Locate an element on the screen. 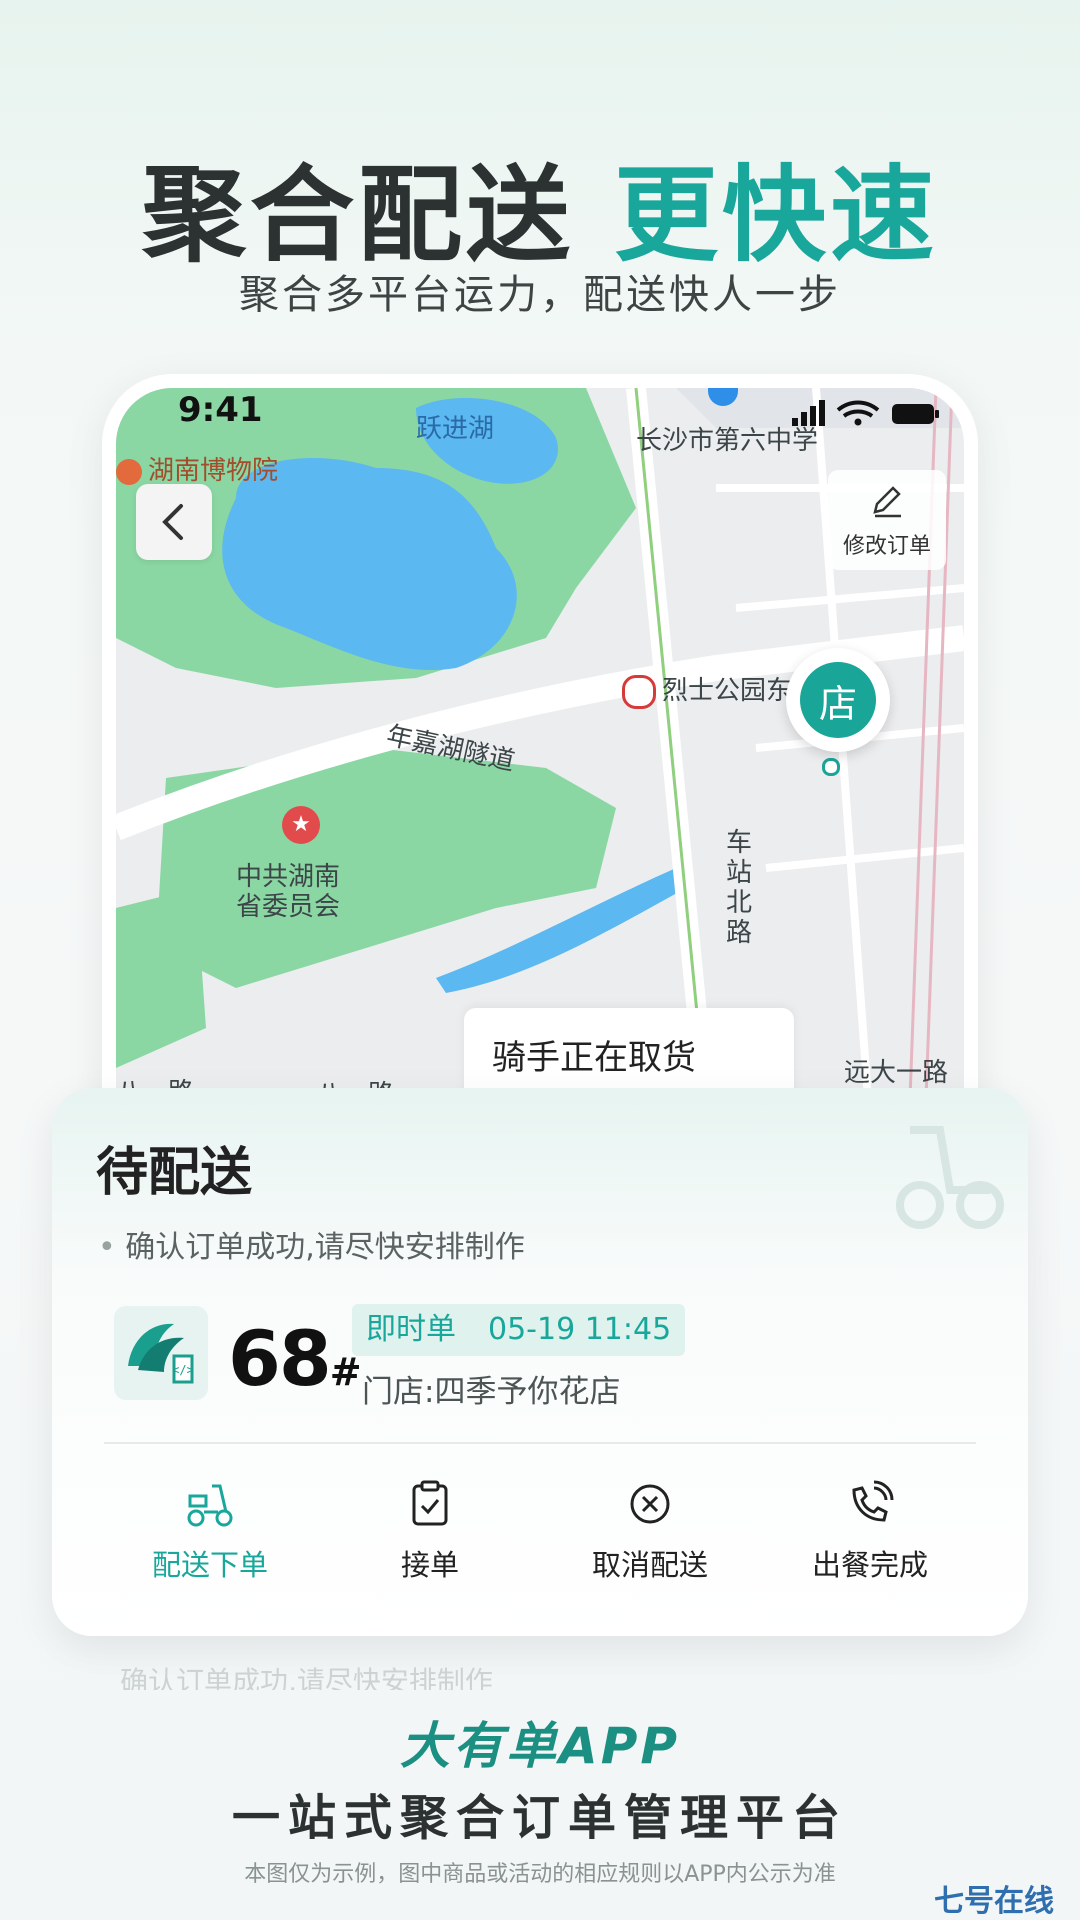  signal-icon is located at coordinates (808, 413).